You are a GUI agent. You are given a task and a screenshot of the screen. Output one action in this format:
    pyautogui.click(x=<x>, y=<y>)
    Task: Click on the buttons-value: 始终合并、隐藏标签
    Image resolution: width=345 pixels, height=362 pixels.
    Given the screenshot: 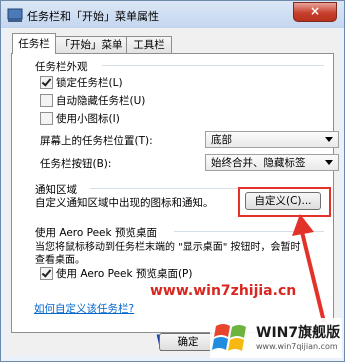 What is the action you would take?
    pyautogui.click(x=258, y=163)
    